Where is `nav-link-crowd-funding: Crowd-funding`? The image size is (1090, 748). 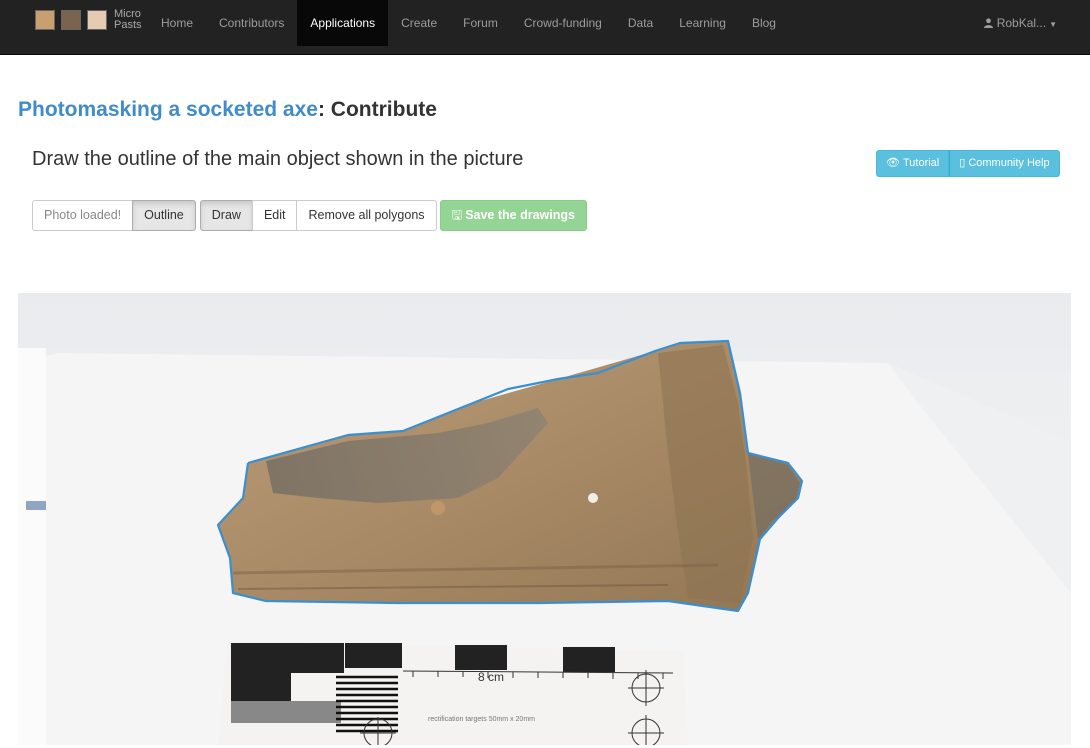
nav-link-crowd-funding: Crowd-funding is located at coordinates (563, 23).